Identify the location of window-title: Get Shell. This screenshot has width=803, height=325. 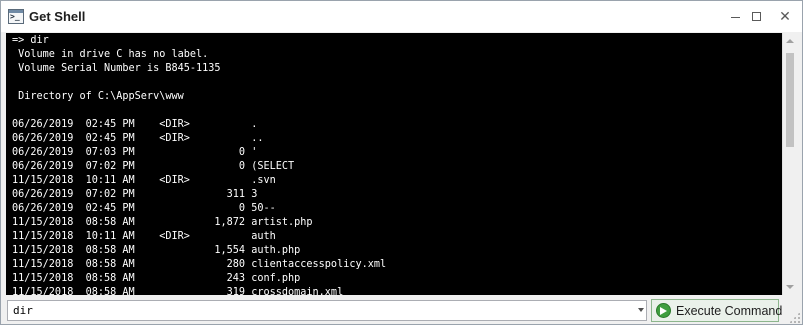
(57, 16).